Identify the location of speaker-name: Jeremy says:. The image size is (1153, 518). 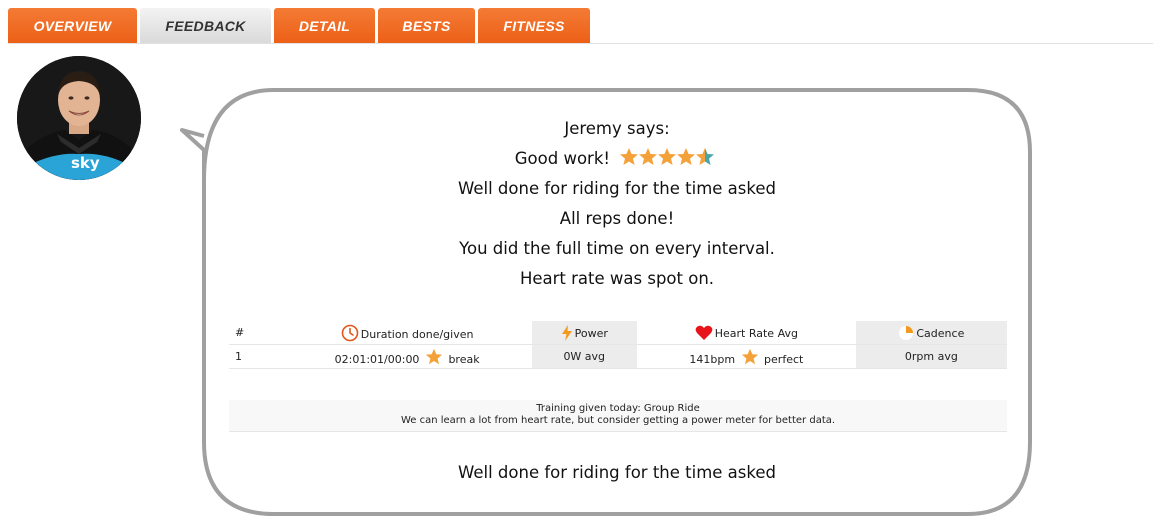
(617, 128).